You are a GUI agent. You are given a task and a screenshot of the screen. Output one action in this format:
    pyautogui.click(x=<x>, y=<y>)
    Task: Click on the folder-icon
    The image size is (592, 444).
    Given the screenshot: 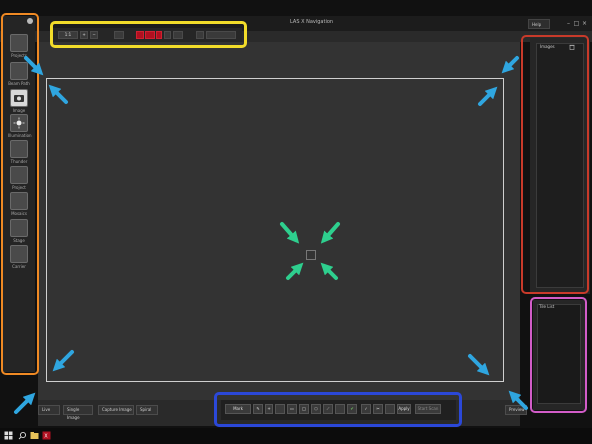 What is the action you would take?
    pyautogui.click(x=34, y=435)
    